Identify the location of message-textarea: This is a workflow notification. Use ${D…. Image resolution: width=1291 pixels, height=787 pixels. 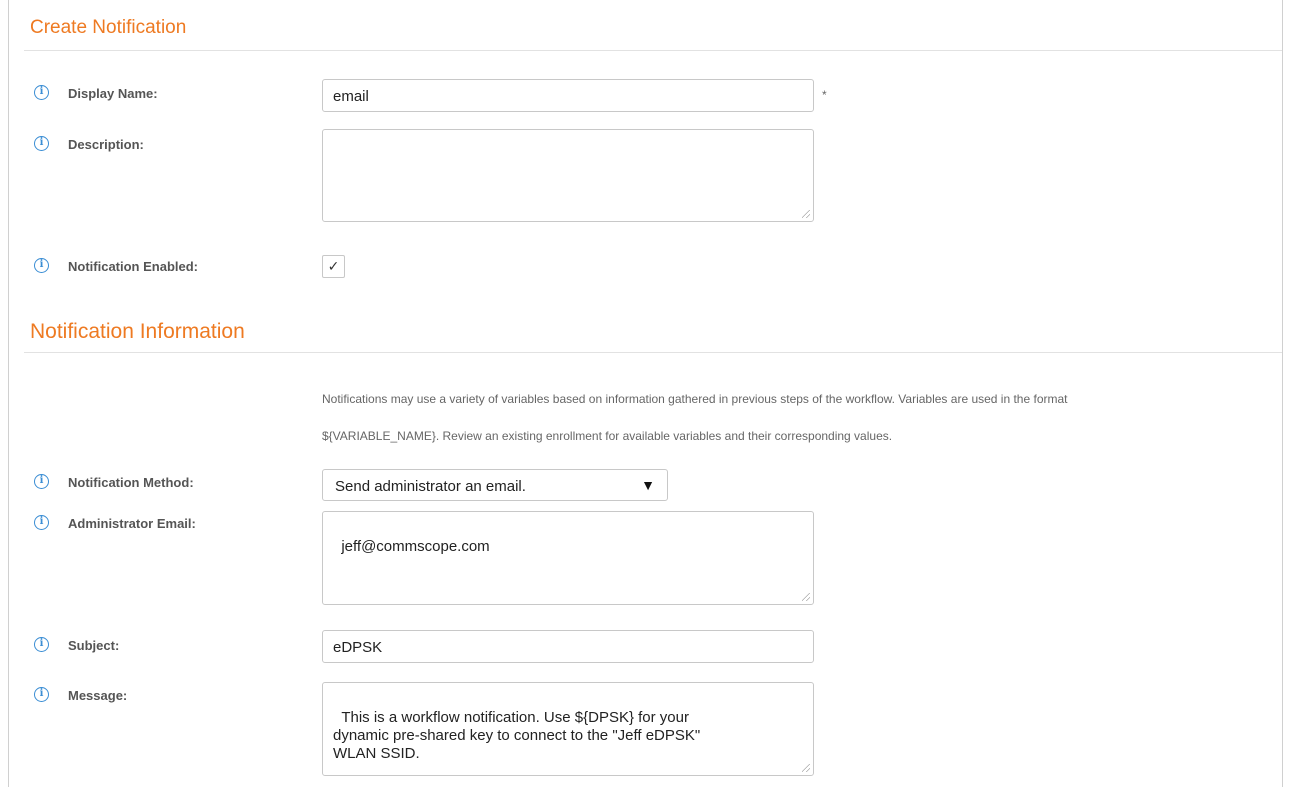
(568, 729).